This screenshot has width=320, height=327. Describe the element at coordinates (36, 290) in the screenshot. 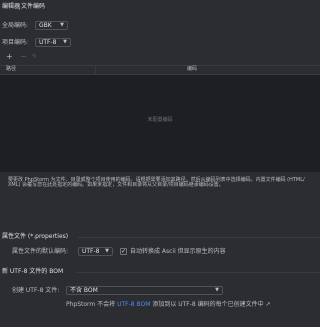

I see `bom-create-label: 创建 UTF-8 文件:` at that location.